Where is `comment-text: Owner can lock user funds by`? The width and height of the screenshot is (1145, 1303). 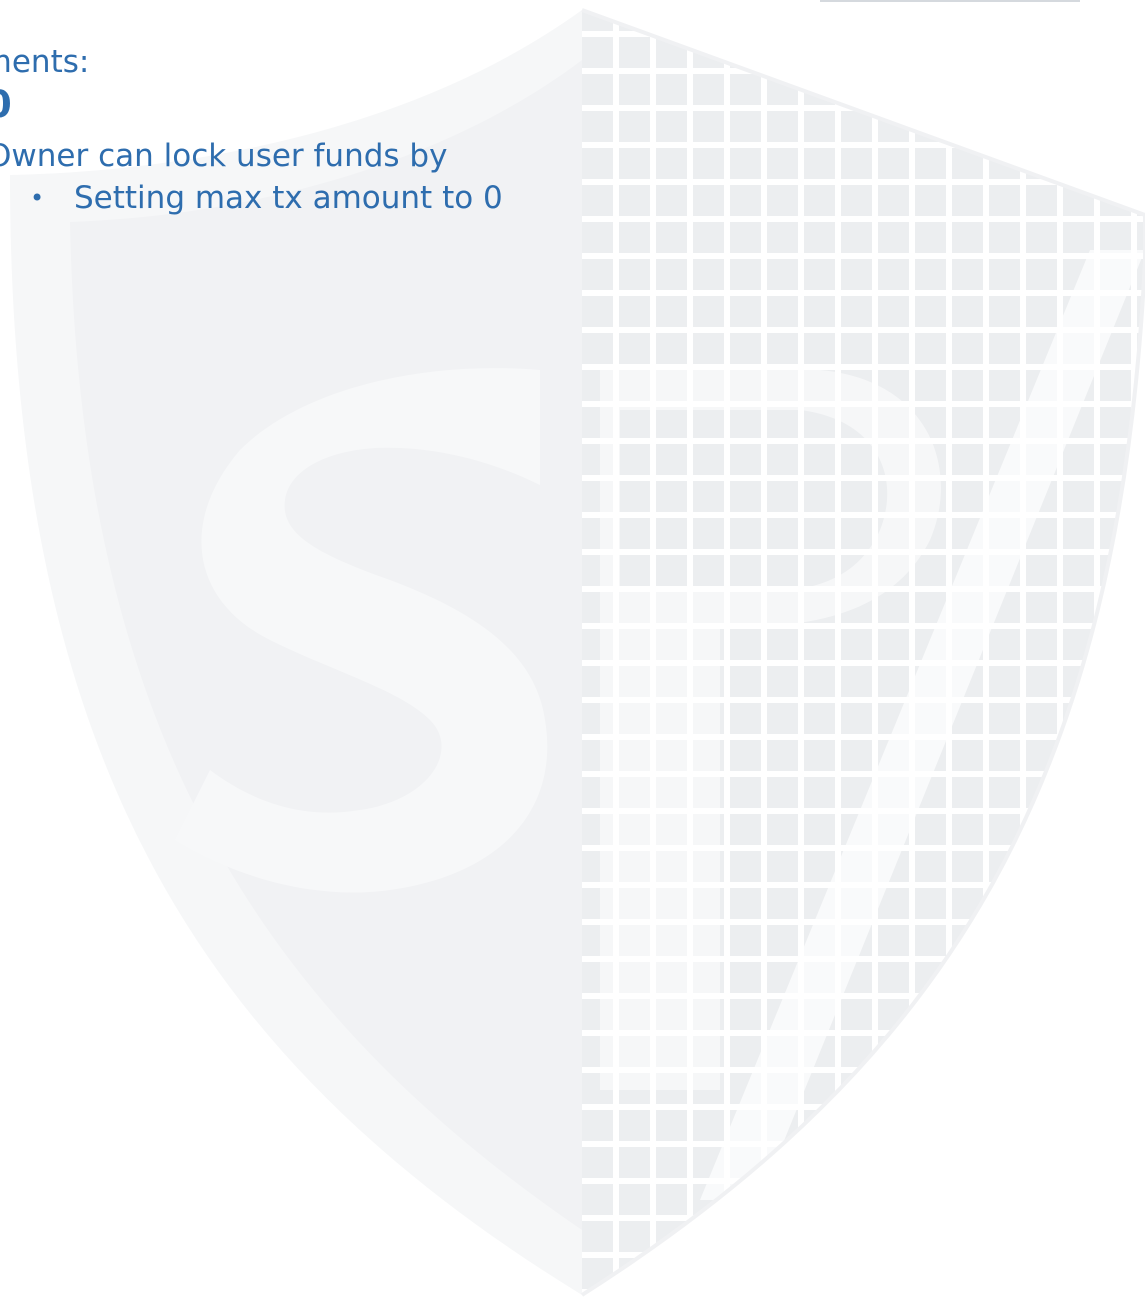 comment-text: Owner can lock user funds by is located at coordinates (224, 156).